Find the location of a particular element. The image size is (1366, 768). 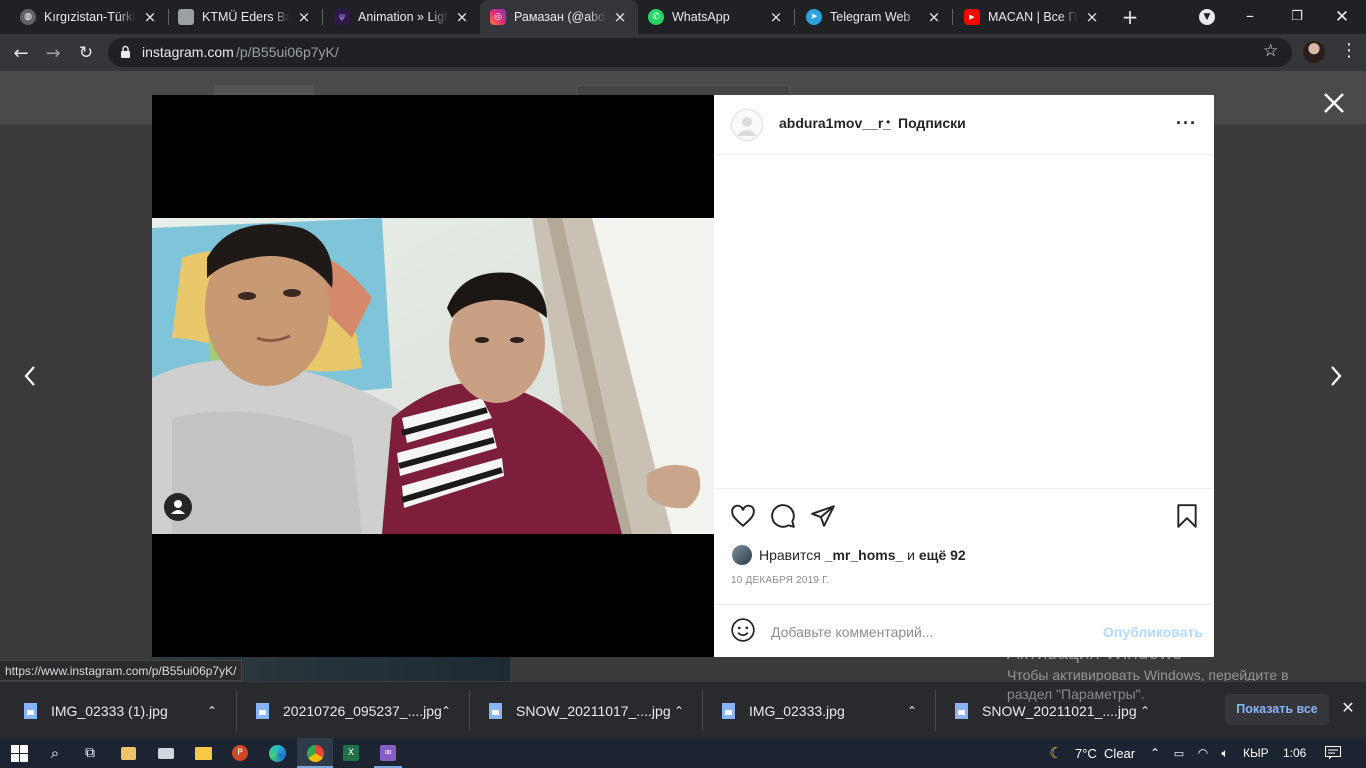

lock-icon is located at coordinates (125, 52).